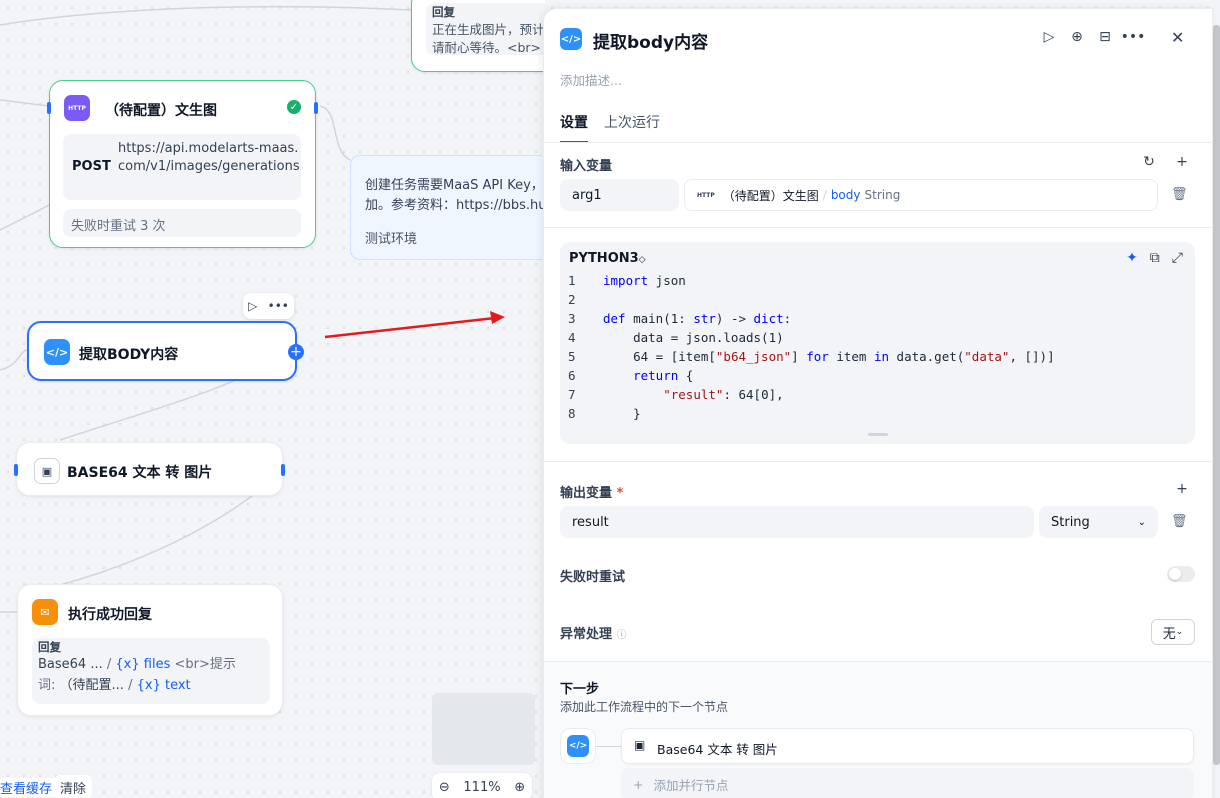 Image resolution: width=1220 pixels, height=798 pixels. Describe the element at coordinates (1149, 162) in the screenshot. I see `refresh-icon: ↻` at that location.